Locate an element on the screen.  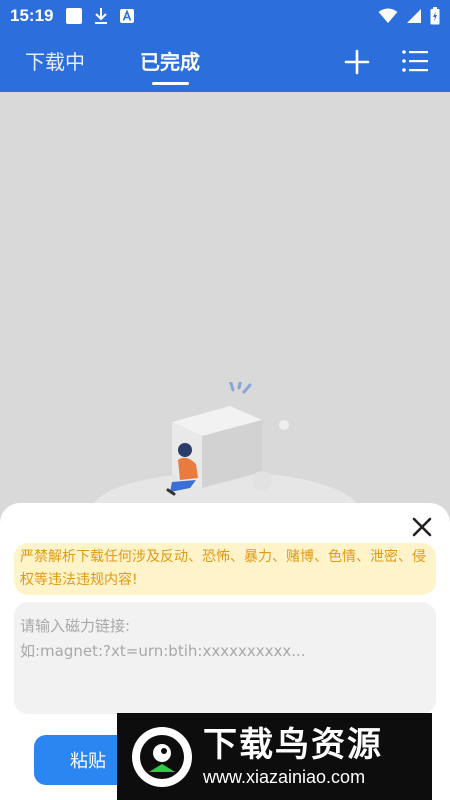
tab-completed: 已完成 is located at coordinates (170, 60).